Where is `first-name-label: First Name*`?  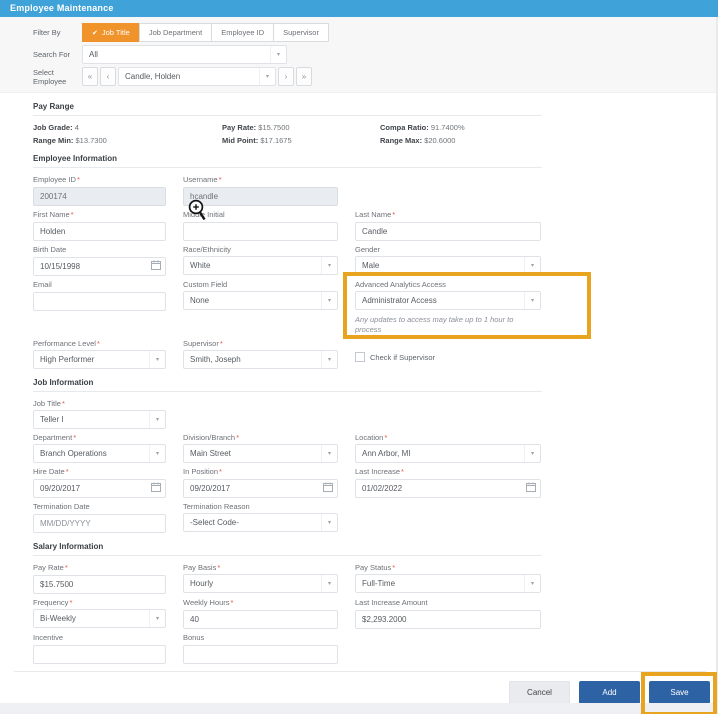 first-name-label: First Name* is located at coordinates (53, 214).